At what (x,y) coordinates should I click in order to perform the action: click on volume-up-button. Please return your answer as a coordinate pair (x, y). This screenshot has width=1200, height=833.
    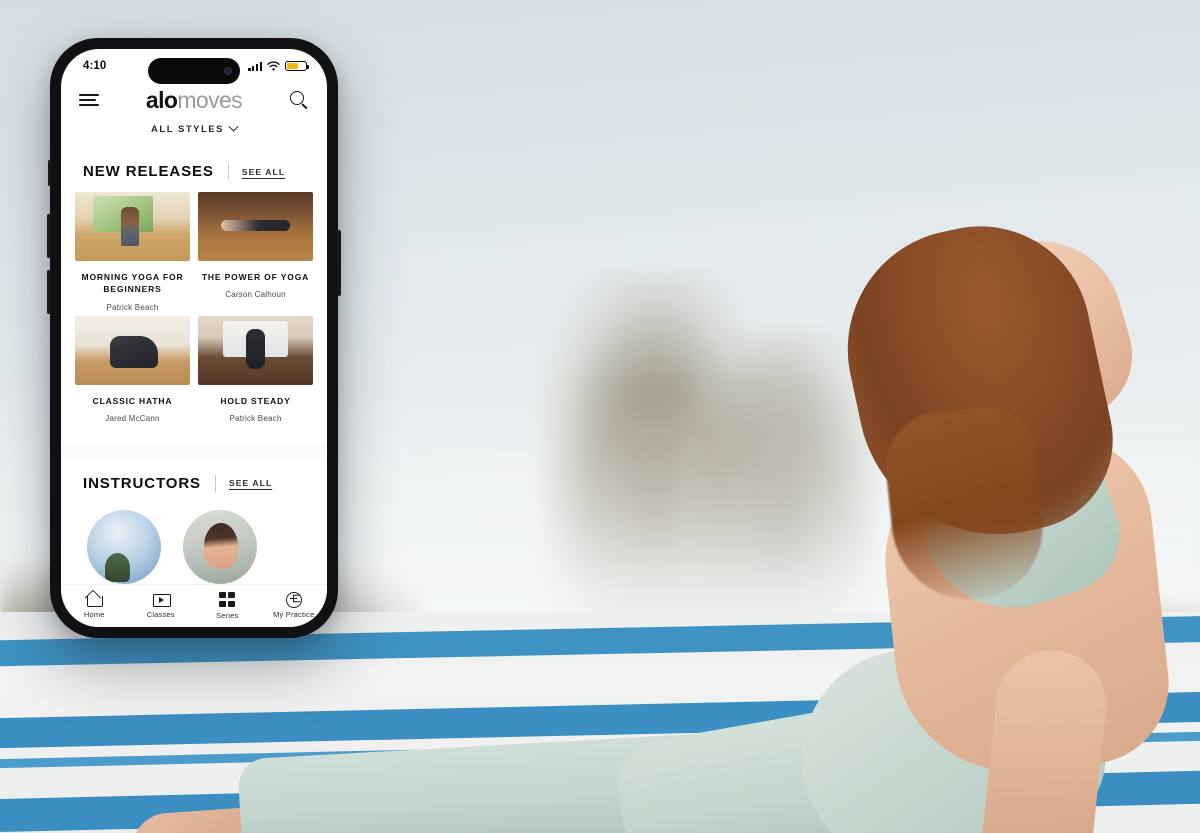
    Looking at the image, I should click on (49, 236).